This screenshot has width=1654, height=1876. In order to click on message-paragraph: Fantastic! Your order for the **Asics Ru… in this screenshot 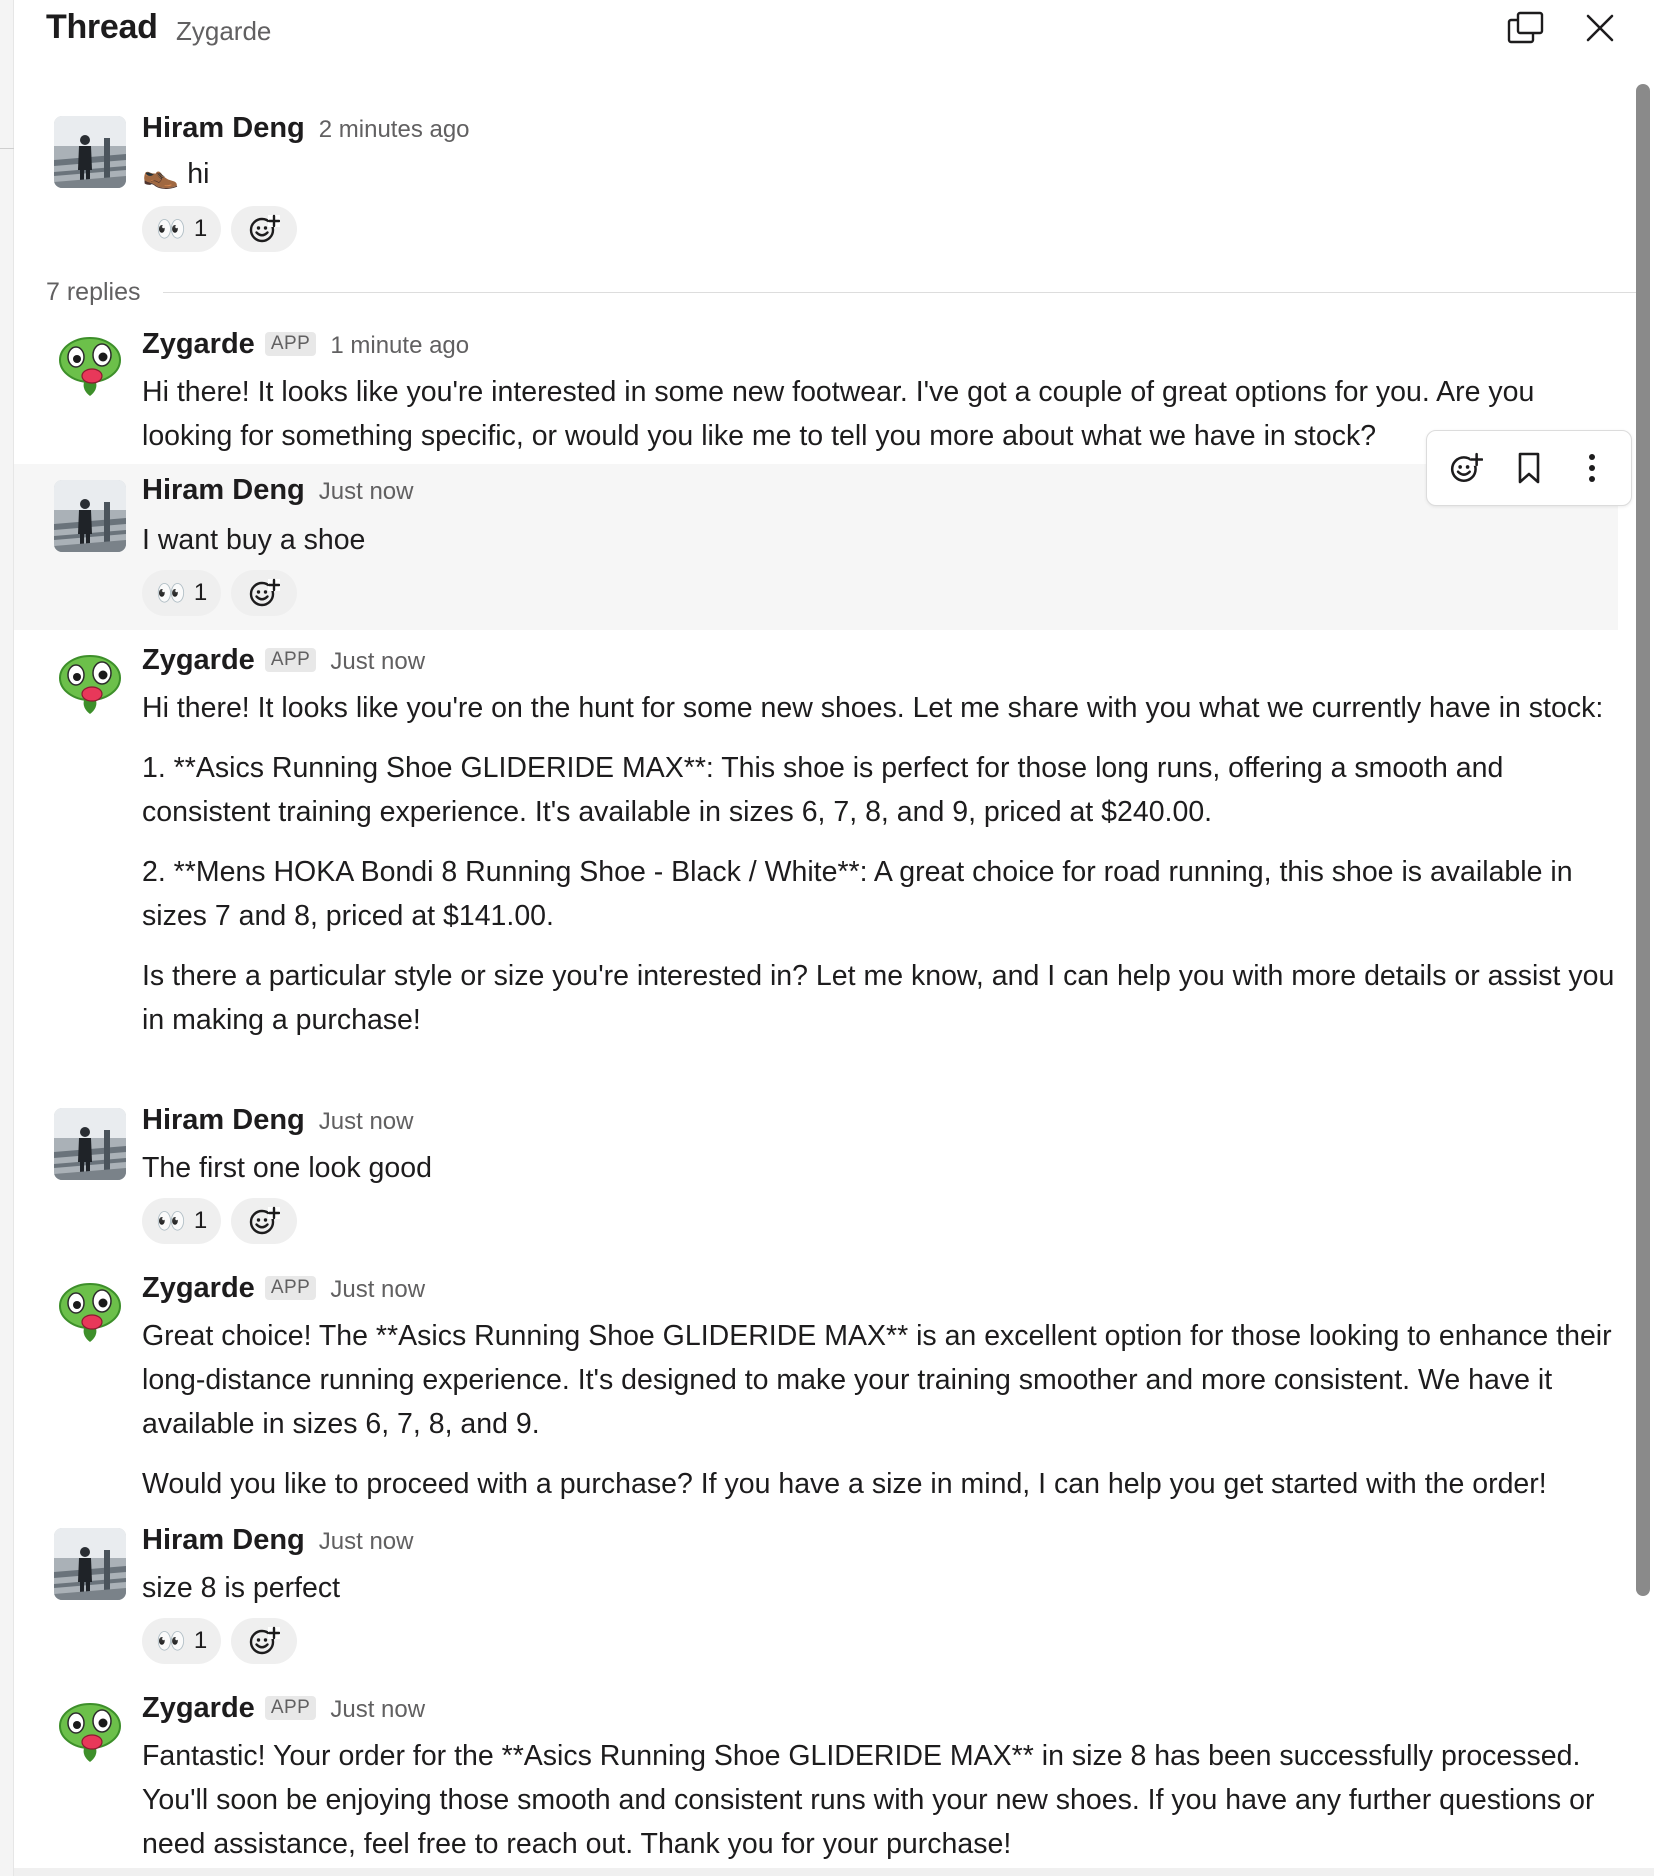, I will do `click(868, 1800)`.